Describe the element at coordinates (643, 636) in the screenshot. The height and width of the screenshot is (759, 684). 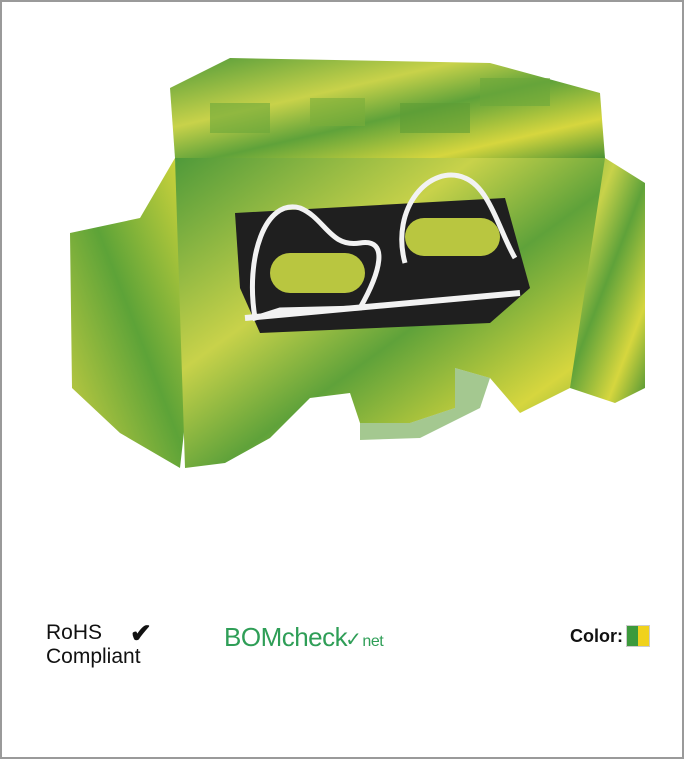
I see `color-swatch-yellow` at that location.